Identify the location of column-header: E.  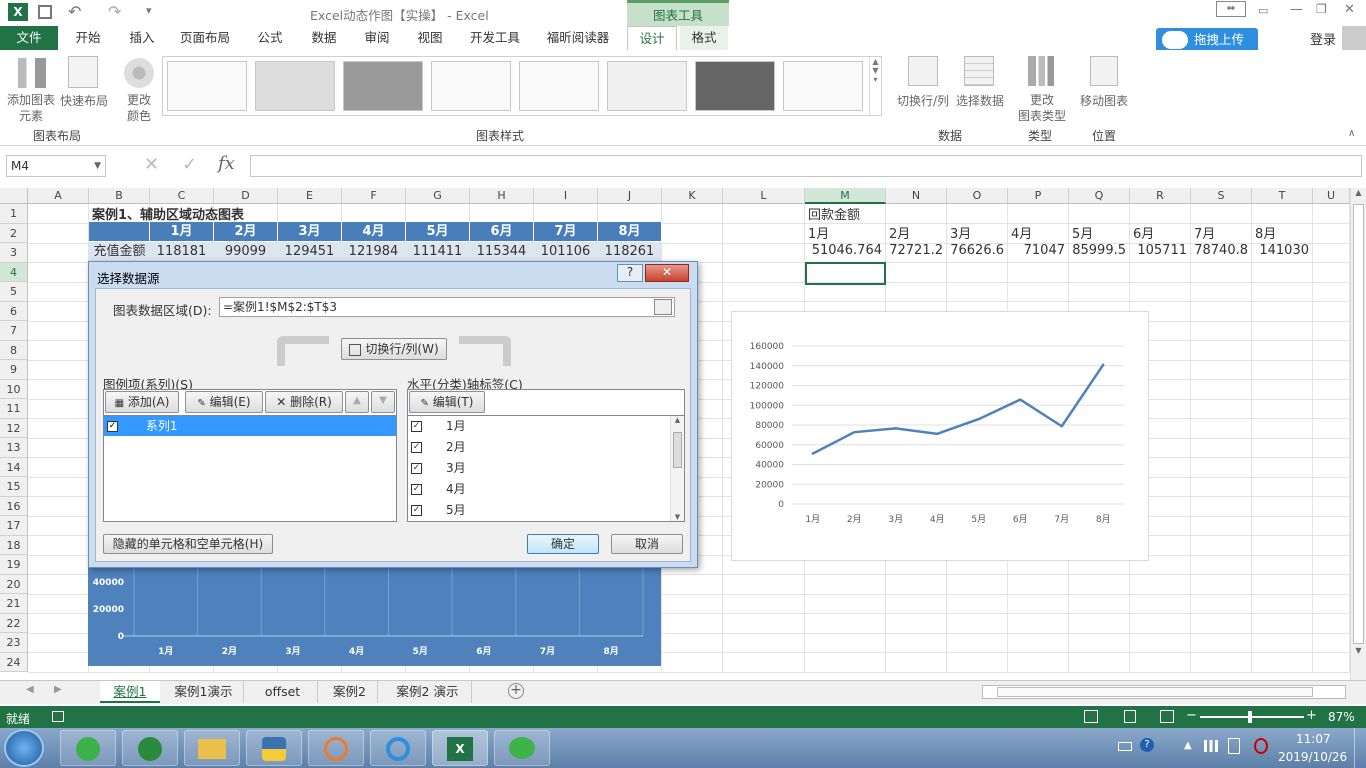
(310, 196).